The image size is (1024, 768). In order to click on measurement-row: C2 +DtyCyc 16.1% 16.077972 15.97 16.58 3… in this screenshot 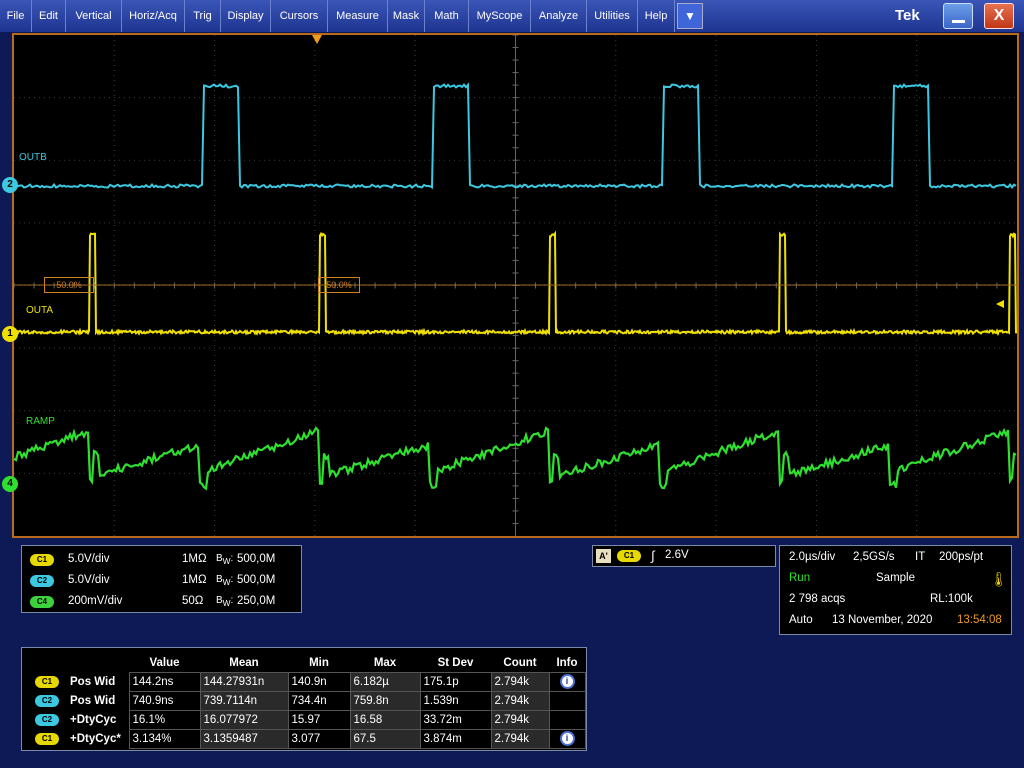, I will do `click(306, 719)`.